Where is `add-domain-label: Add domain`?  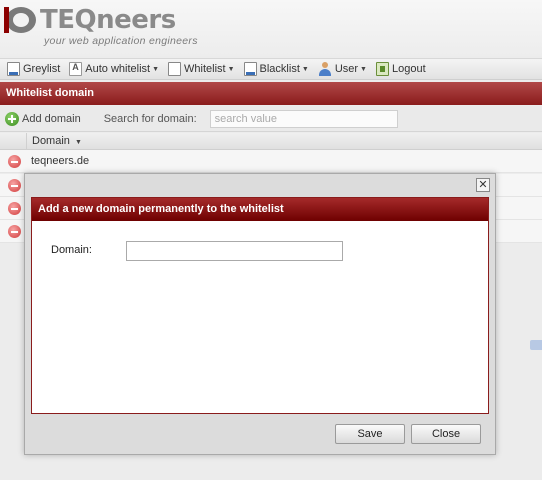
add-domain-label: Add domain is located at coordinates (51, 118).